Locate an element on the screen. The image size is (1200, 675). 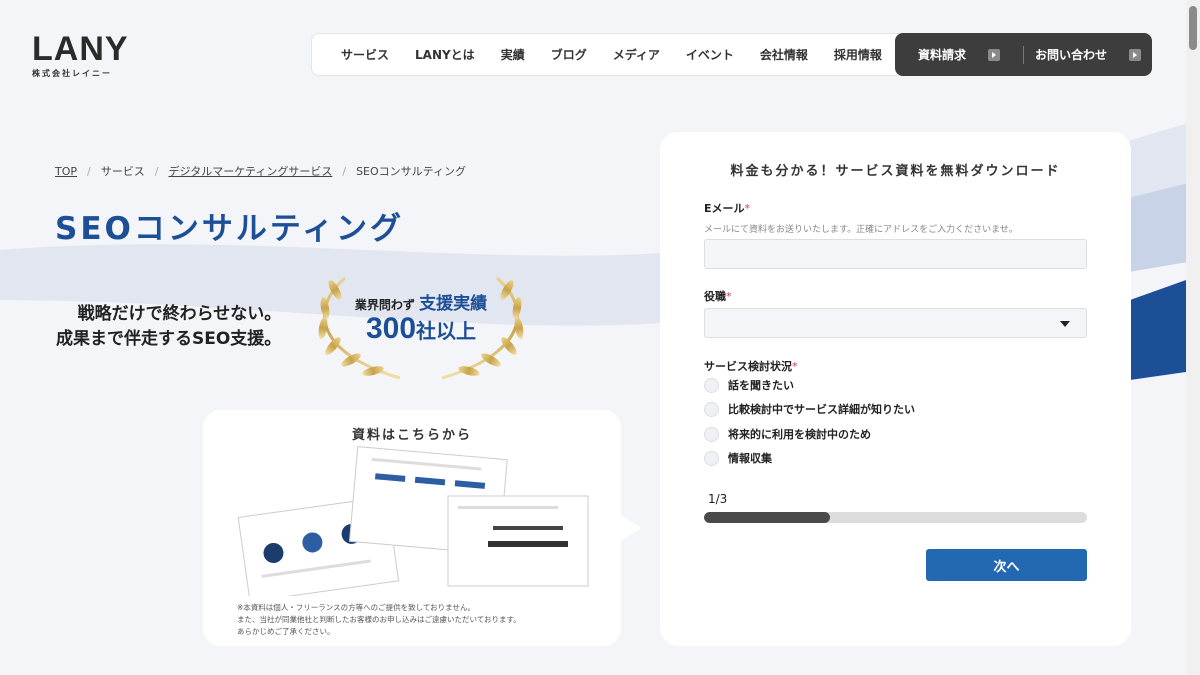
radio-option-label: 情報収集 is located at coordinates (750, 458).